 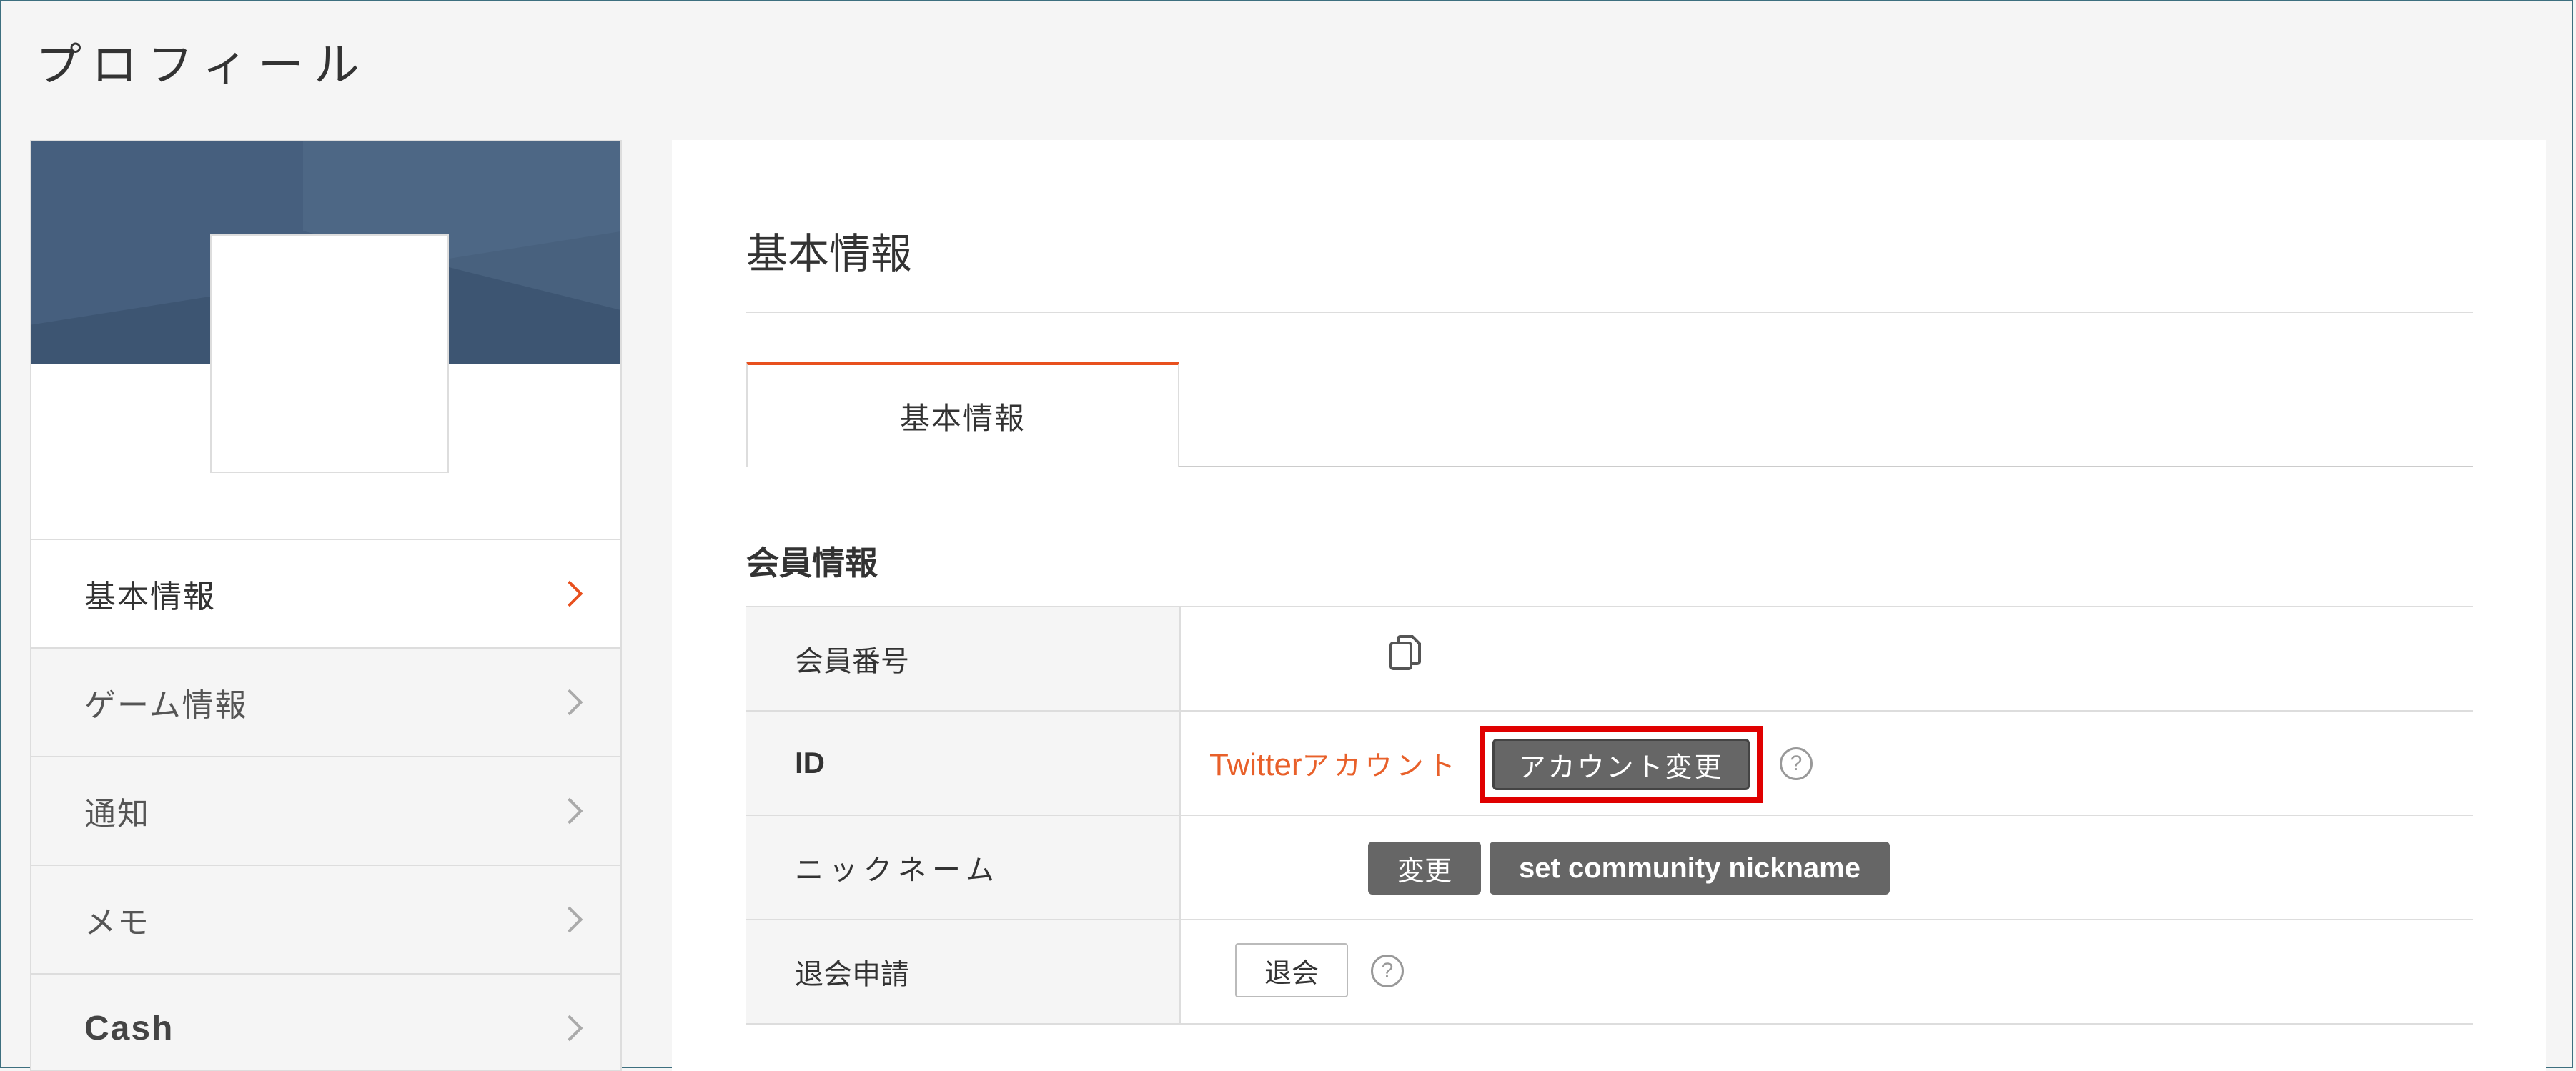 What do you see at coordinates (812, 563) in the screenshot?
I see `subsection-title: 会員情報` at bounding box center [812, 563].